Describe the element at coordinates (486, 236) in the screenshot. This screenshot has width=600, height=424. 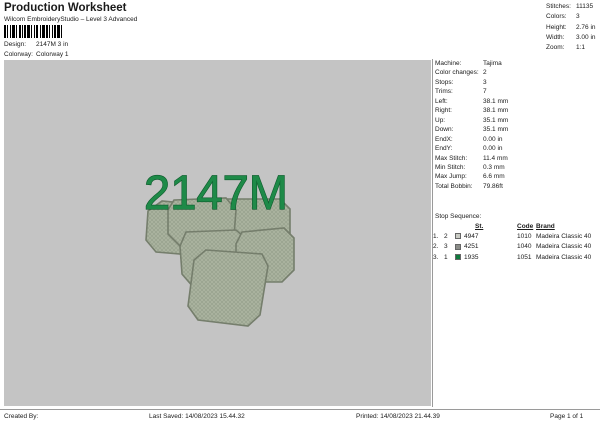
I see `stitch-cell: 4947` at that location.